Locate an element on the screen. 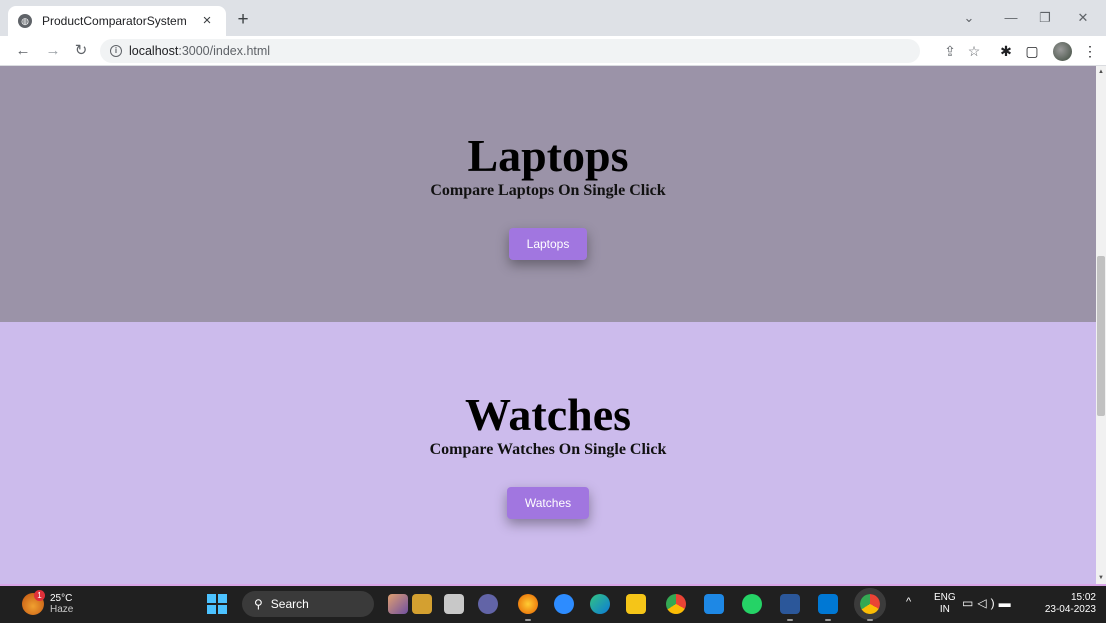  globe-icon: ◍ is located at coordinates (25, 21).